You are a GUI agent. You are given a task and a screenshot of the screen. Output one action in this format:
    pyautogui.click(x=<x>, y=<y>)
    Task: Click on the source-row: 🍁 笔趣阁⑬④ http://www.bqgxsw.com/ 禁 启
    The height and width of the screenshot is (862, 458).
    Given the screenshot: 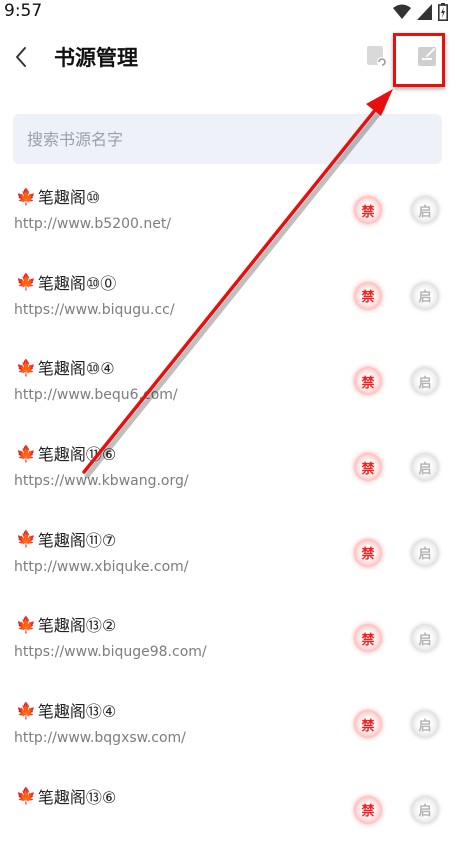 What is the action you would take?
    pyautogui.click(x=229, y=733)
    